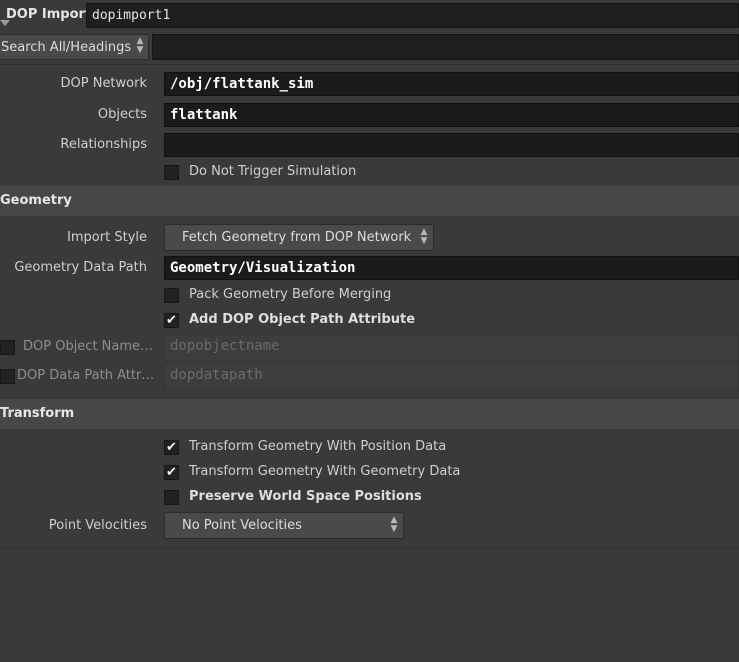  Describe the element at coordinates (284, 525) in the screenshot. I see `point-velocities-dropdown: No Point Velocities` at that location.